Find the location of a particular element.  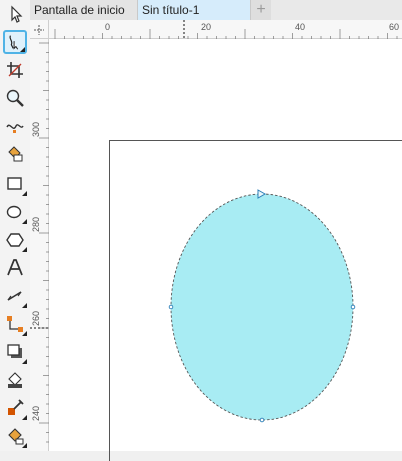

tab-document: Sin título-1 is located at coordinates (194, 10).